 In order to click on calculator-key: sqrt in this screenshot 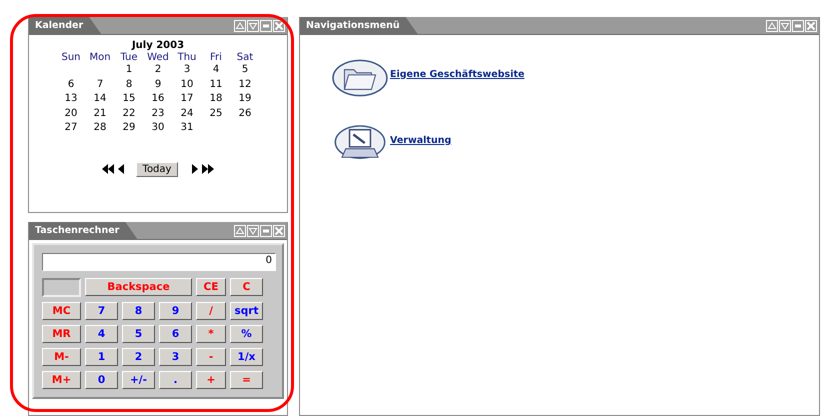, I will do `click(246, 311)`.